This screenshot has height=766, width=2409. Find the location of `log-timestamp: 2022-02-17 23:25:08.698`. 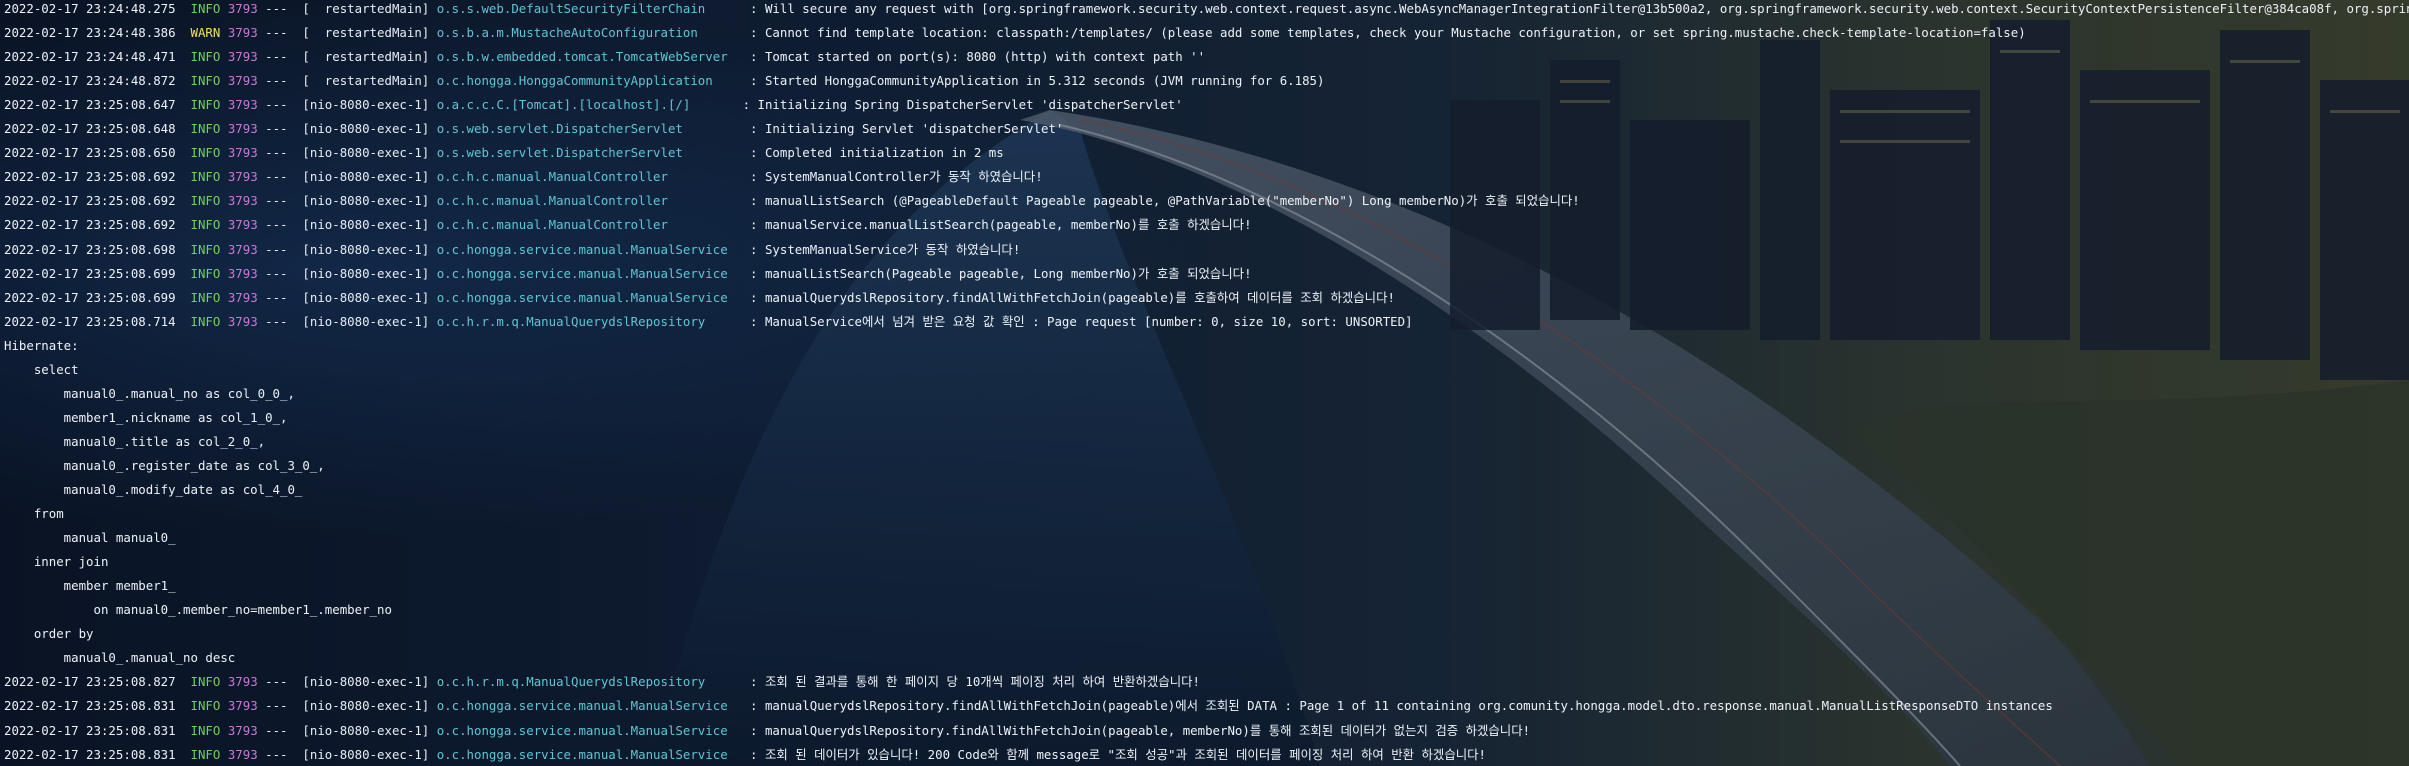

log-timestamp: 2022-02-17 23:25:08.698 is located at coordinates (90, 249).